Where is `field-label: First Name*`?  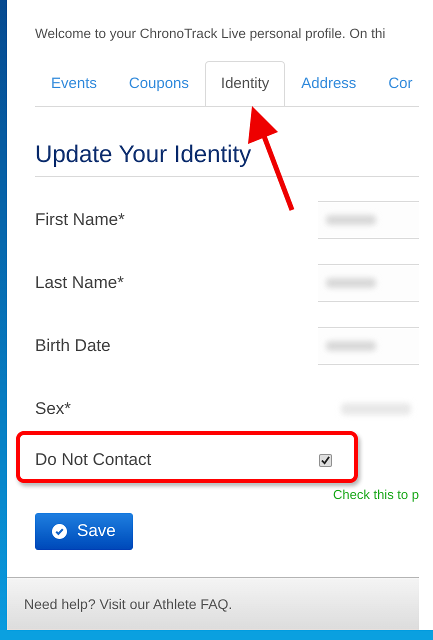 field-label: First Name* is located at coordinates (80, 219).